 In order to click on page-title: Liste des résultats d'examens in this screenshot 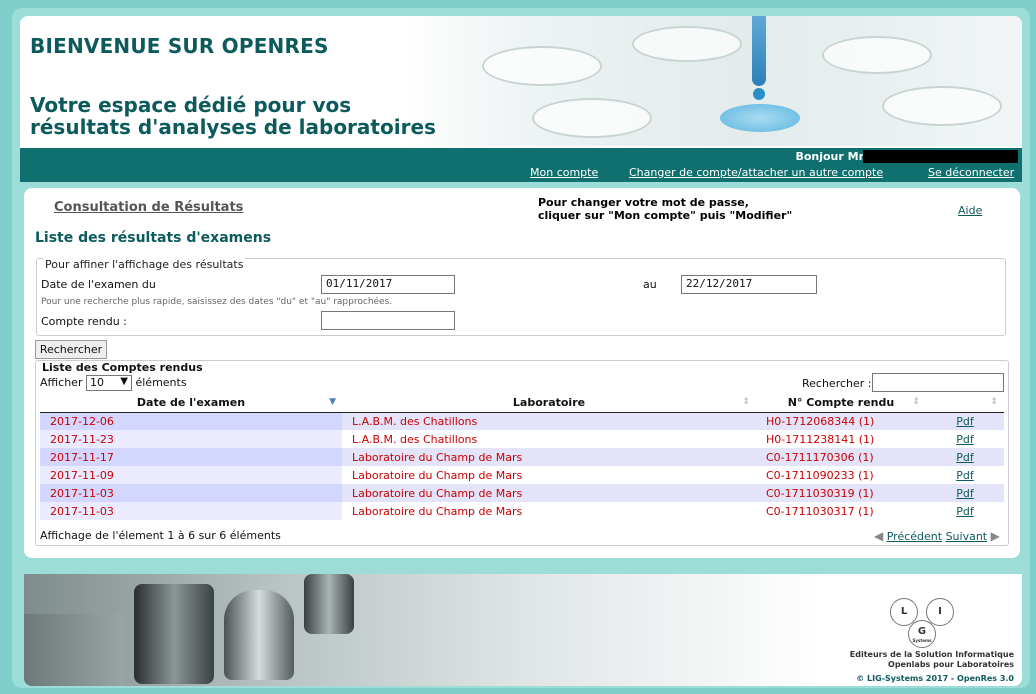, I will do `click(153, 238)`.